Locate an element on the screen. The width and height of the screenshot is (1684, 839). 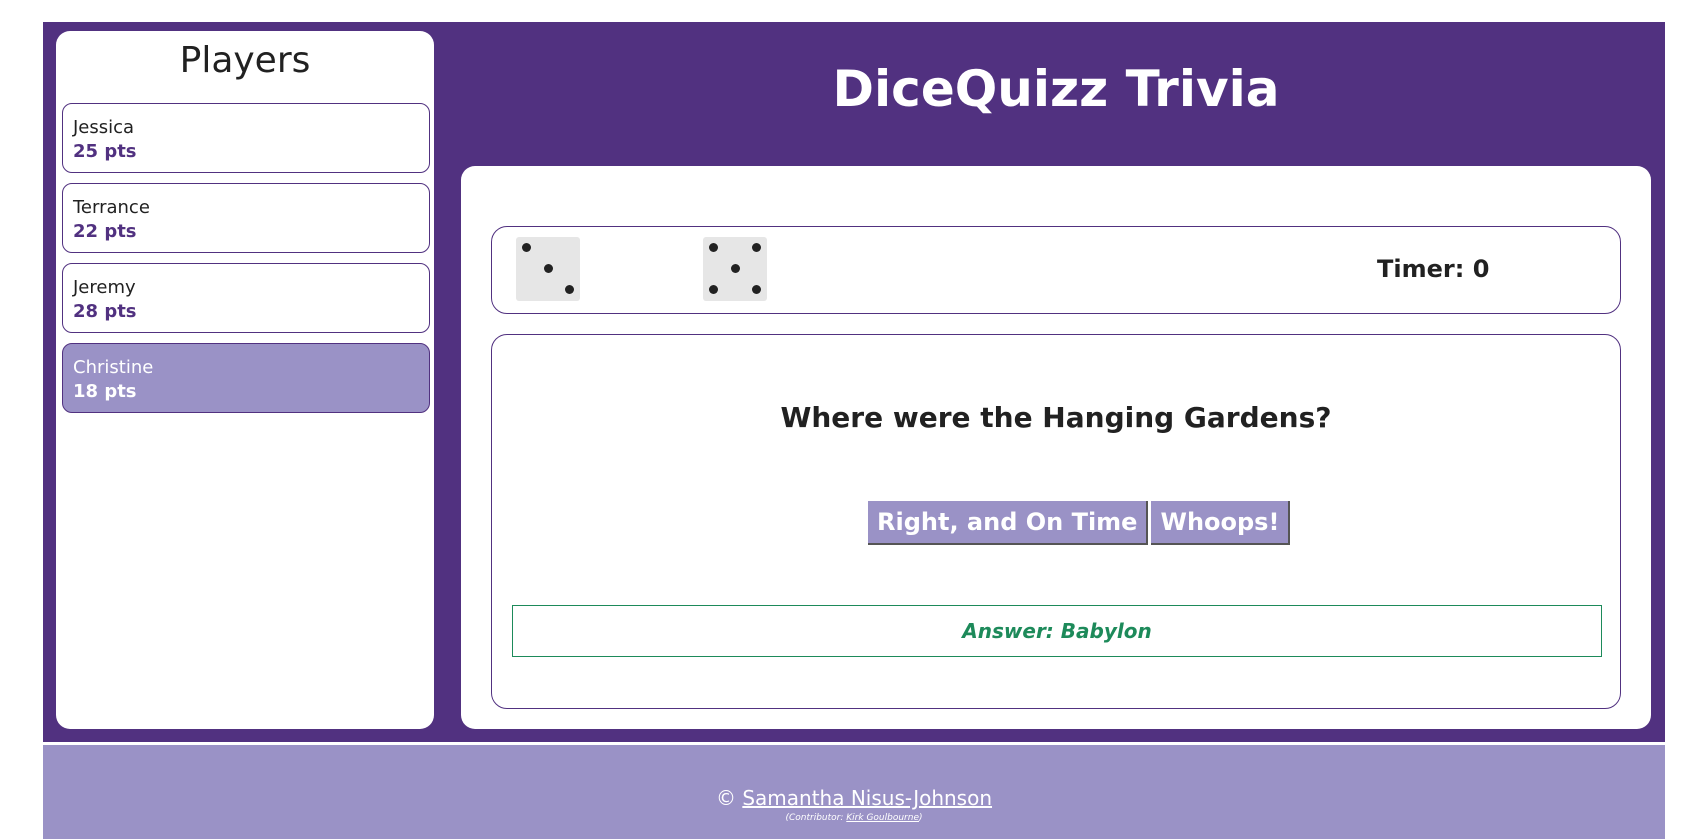
contributor-link: Kirk Goulbourne is located at coordinates (882, 818).